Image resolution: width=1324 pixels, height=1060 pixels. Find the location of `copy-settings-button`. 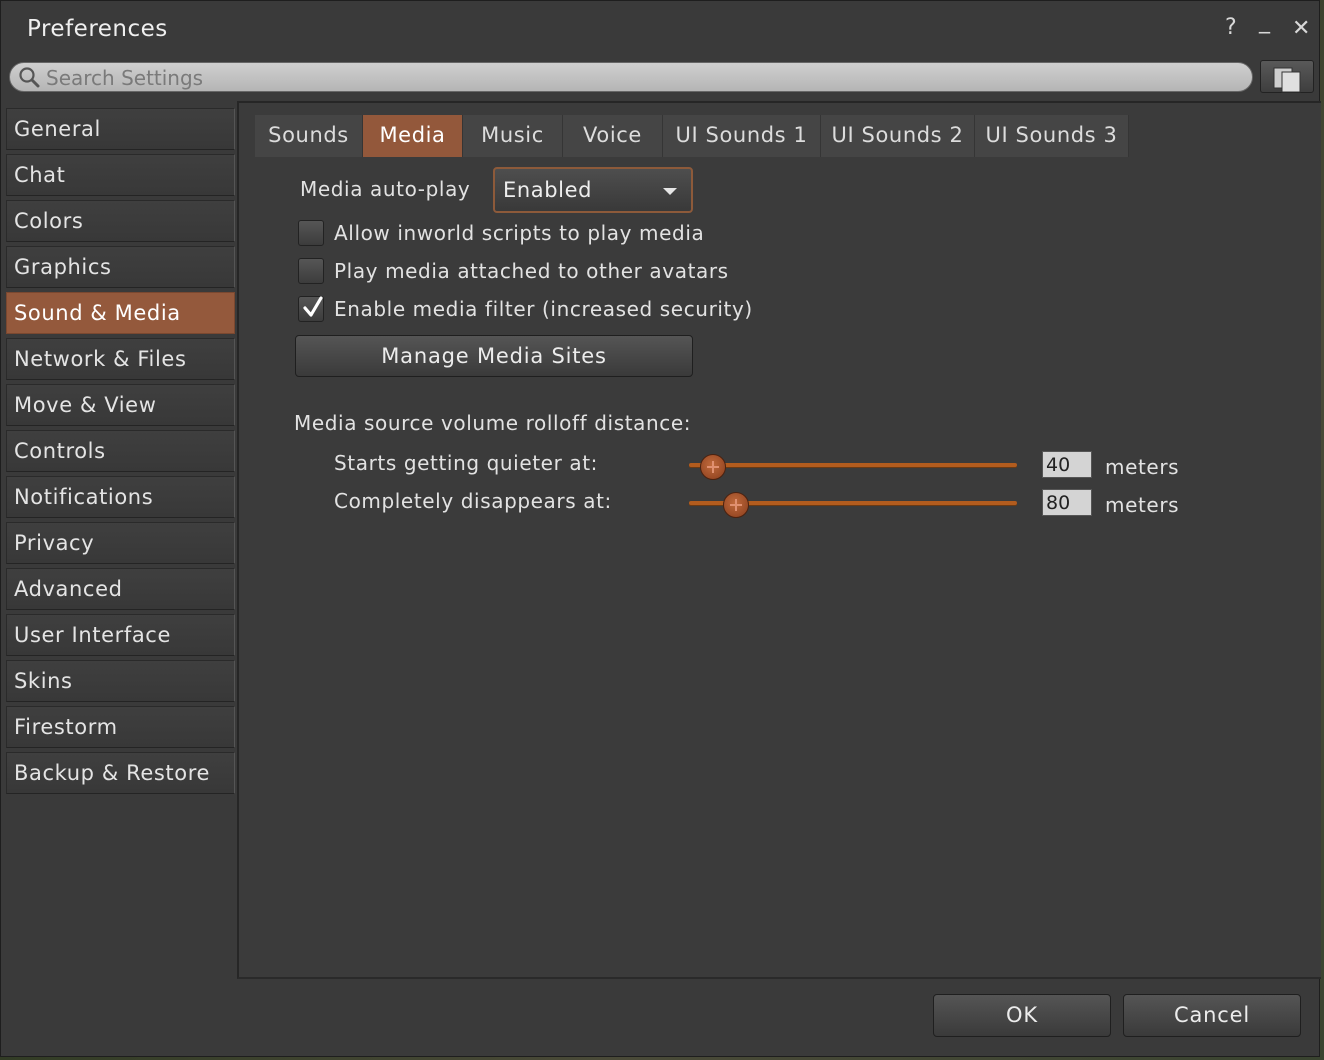

copy-settings-button is located at coordinates (1287, 76).